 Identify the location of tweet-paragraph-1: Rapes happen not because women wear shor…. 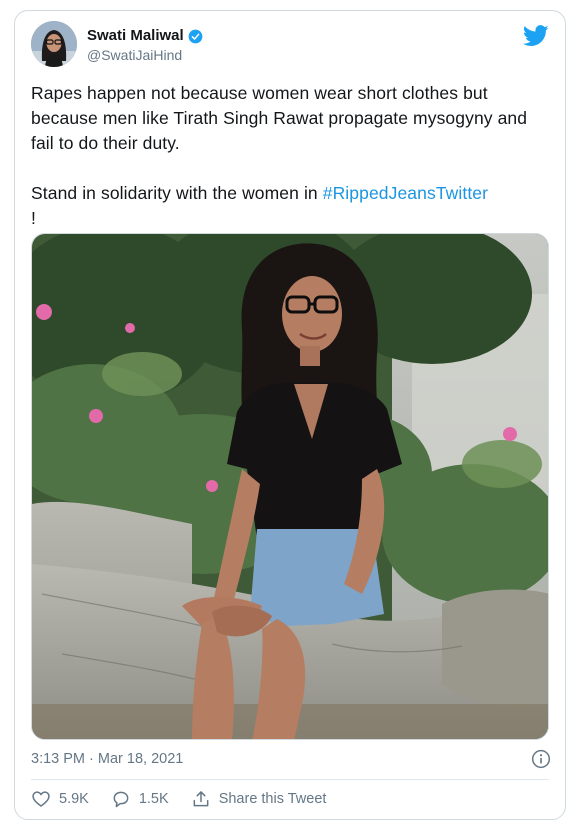
(279, 118).